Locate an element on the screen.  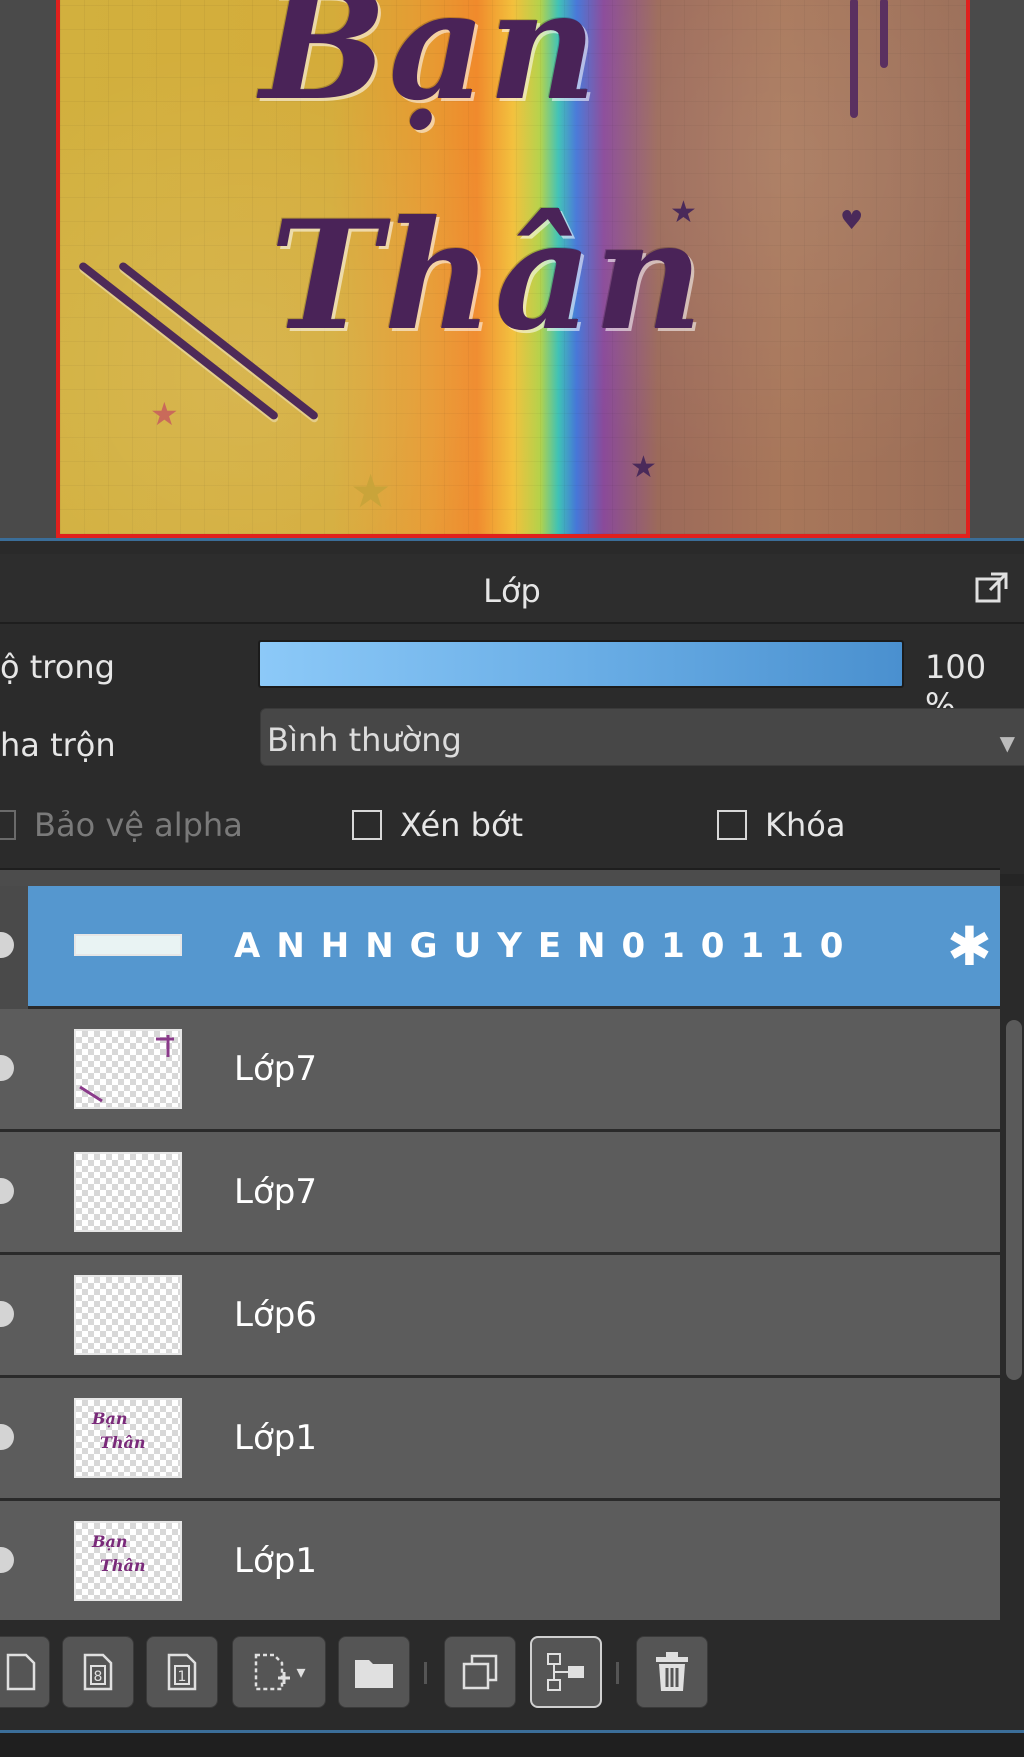
opacity-label: ộ trong is located at coordinates (57, 667).